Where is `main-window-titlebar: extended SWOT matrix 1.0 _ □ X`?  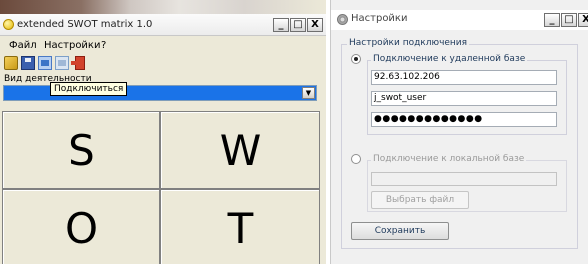 main-window-titlebar: extended SWOT matrix 1.0 _ □ X is located at coordinates (163, 25).